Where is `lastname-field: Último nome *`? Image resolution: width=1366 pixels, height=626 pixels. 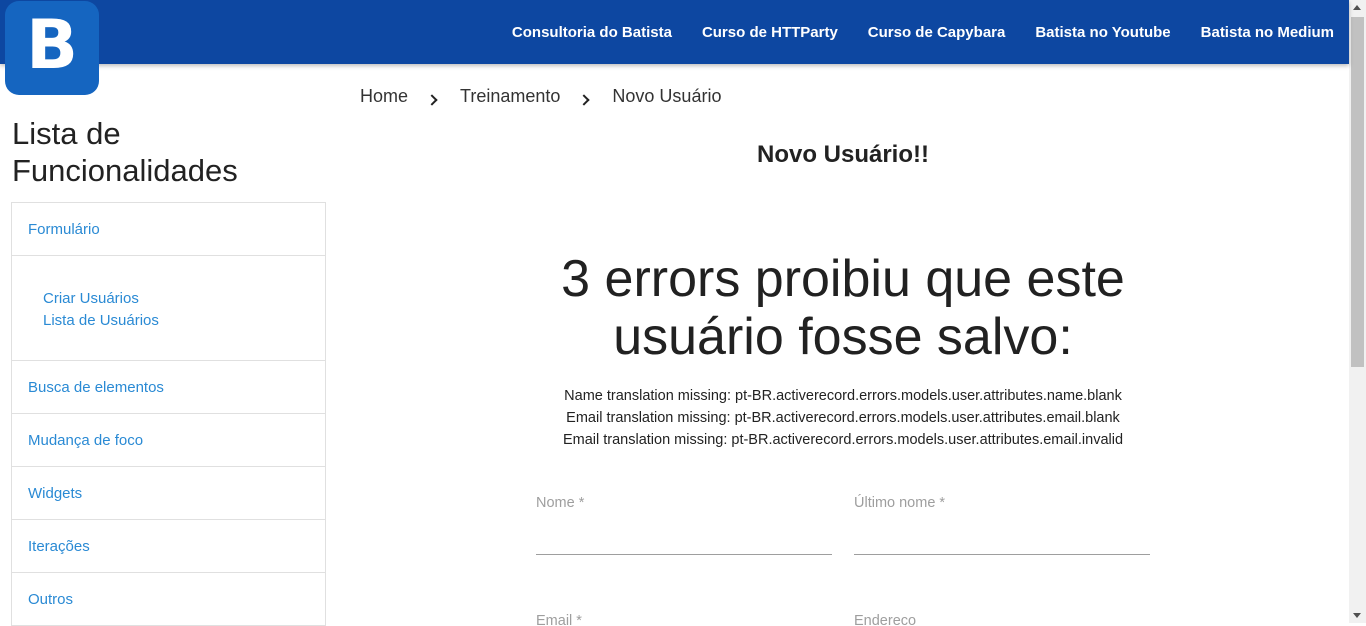
lastname-field: Último nome * is located at coordinates (1002, 525).